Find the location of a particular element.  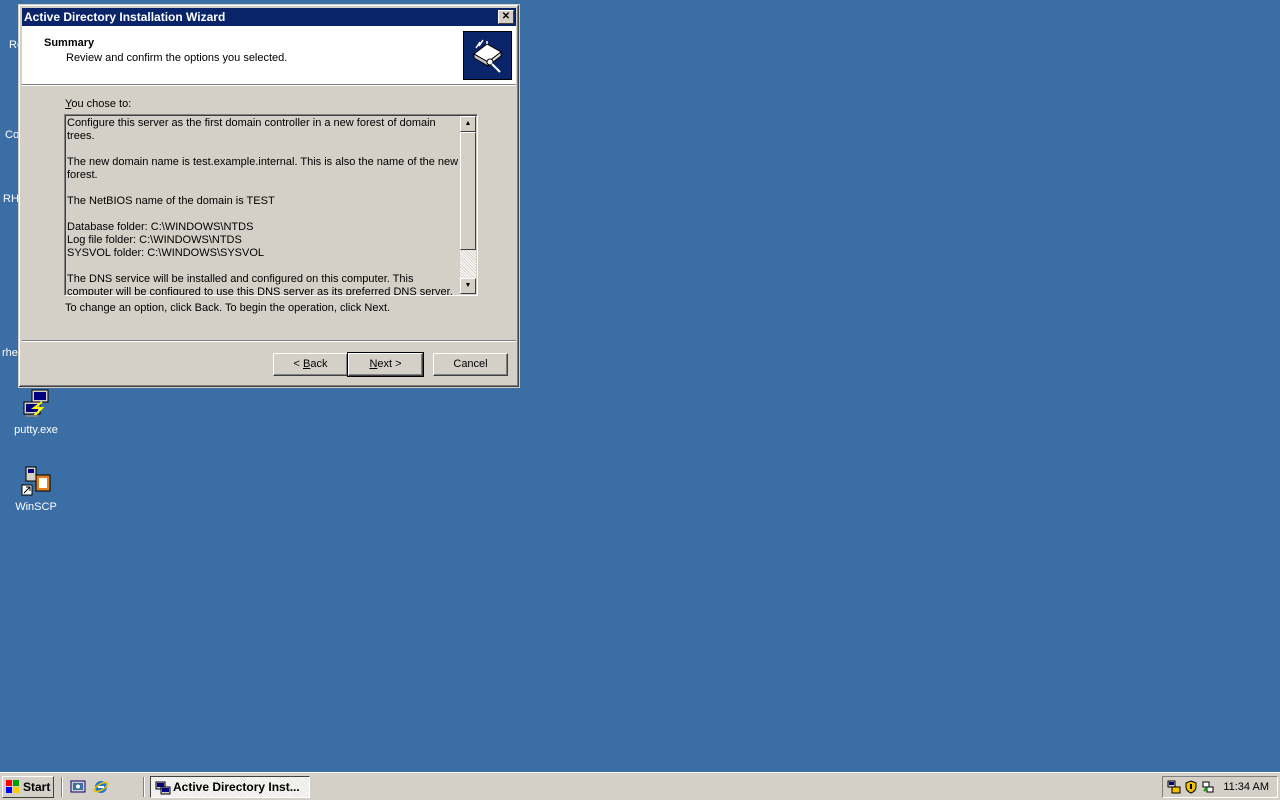

desktop-partial-label: rhe is located at coordinates (10, 353).